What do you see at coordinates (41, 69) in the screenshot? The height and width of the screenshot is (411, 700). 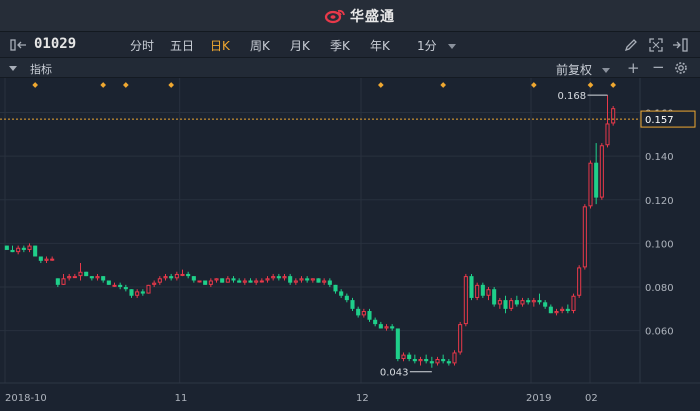 I see `indicator-label: 指标` at bounding box center [41, 69].